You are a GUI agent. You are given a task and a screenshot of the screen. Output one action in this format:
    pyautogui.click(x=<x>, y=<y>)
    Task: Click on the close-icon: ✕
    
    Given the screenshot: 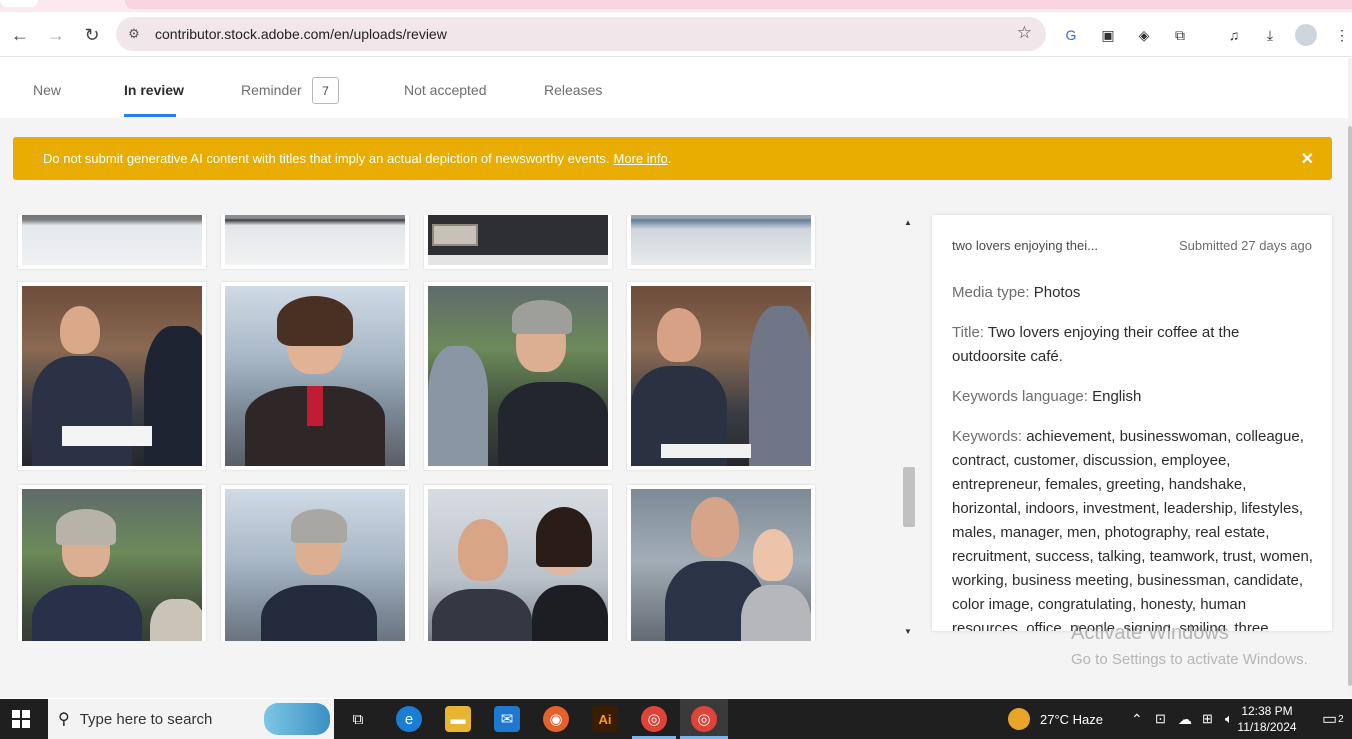 What is the action you would take?
    pyautogui.click(x=1307, y=159)
    